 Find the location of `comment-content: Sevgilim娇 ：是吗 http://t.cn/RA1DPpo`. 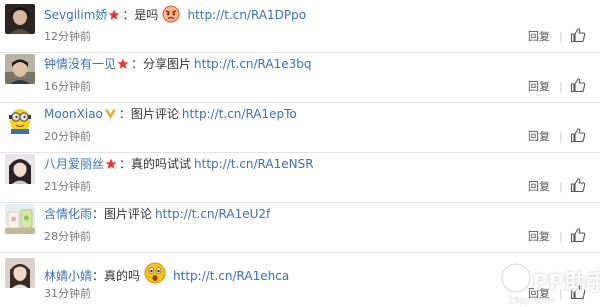

comment-content: Sevgilim娇 ：是吗 http://t.cn/RA1DPpo is located at coordinates (175, 14).